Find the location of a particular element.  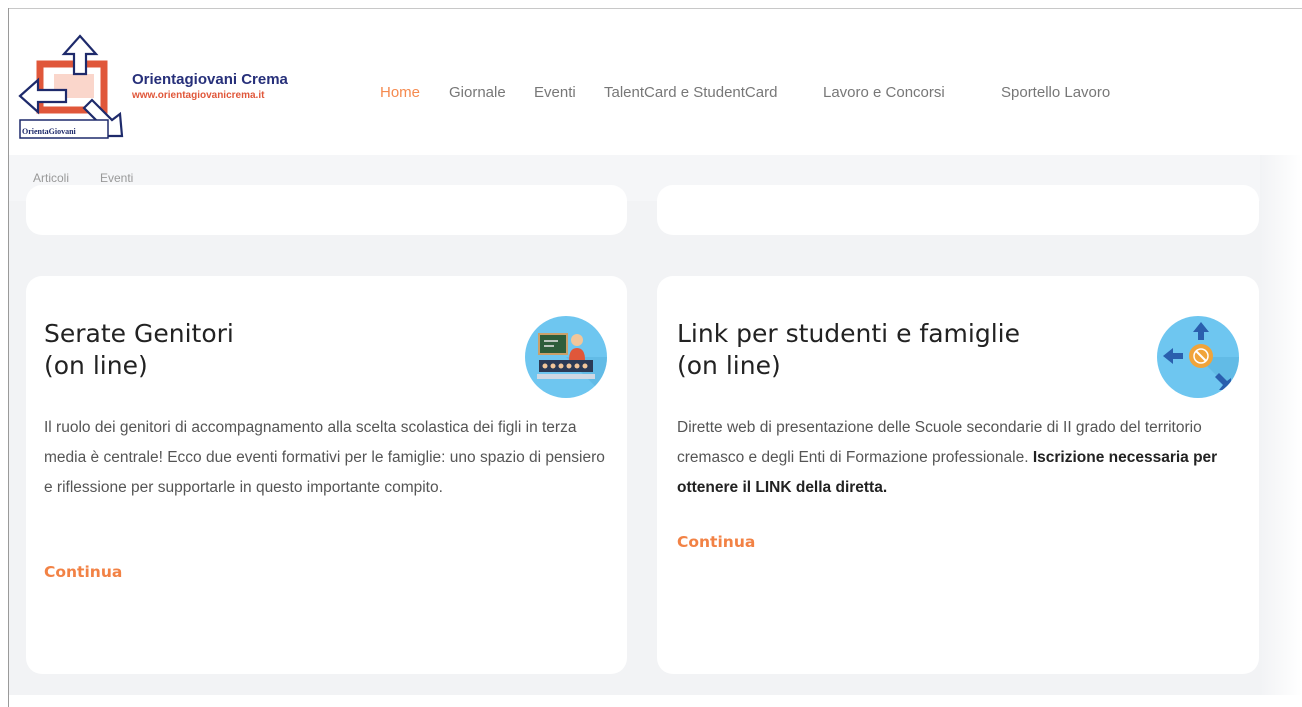

card-title-line1: Link per studenti e famiglie is located at coordinates (848, 333).